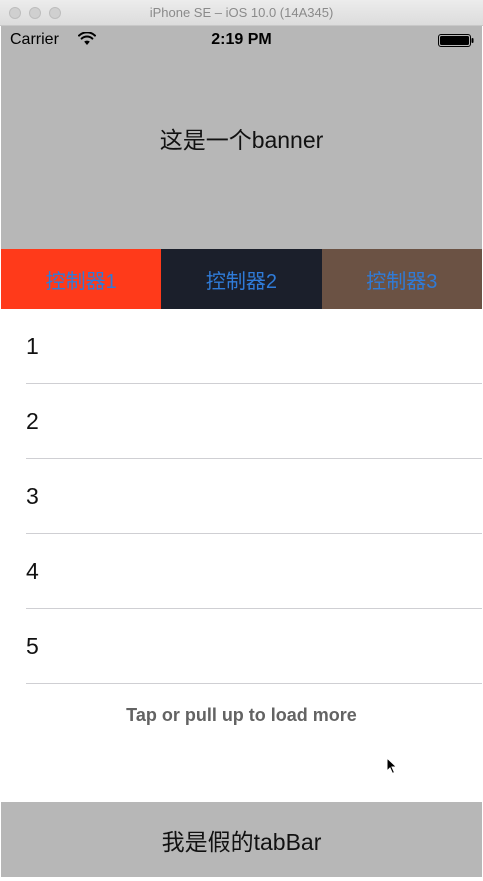 This screenshot has width=483, height=881. I want to click on tab-controller-3: 控制器3, so click(401, 279).